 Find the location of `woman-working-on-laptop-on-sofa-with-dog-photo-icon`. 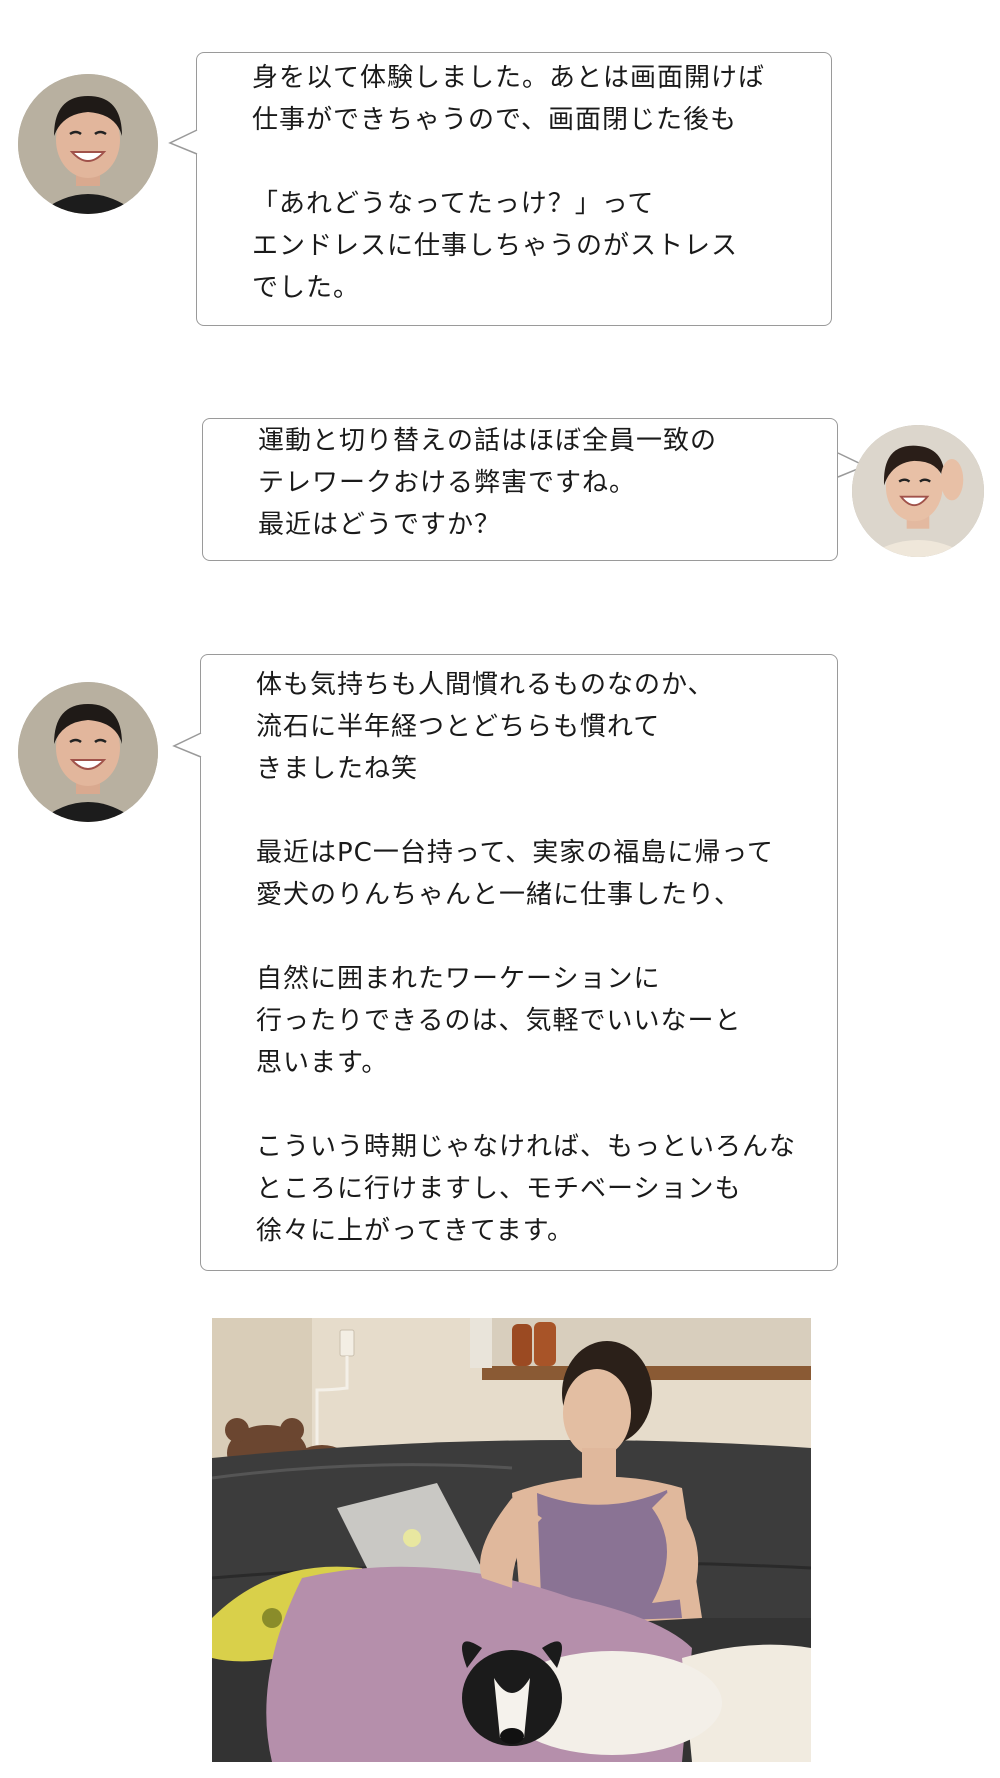

woman-working-on-laptop-on-sofa-with-dog-photo-icon is located at coordinates (511, 1540).